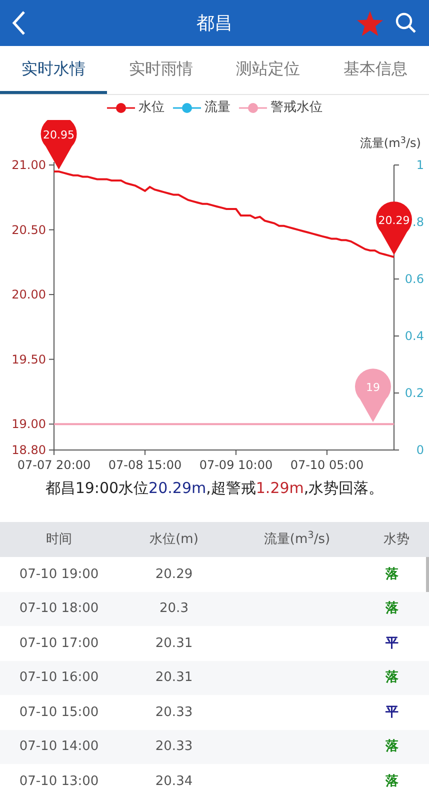 The height and width of the screenshot is (800, 429). What do you see at coordinates (373, 395) in the screenshot?
I see `value-marker: 19` at bounding box center [373, 395].